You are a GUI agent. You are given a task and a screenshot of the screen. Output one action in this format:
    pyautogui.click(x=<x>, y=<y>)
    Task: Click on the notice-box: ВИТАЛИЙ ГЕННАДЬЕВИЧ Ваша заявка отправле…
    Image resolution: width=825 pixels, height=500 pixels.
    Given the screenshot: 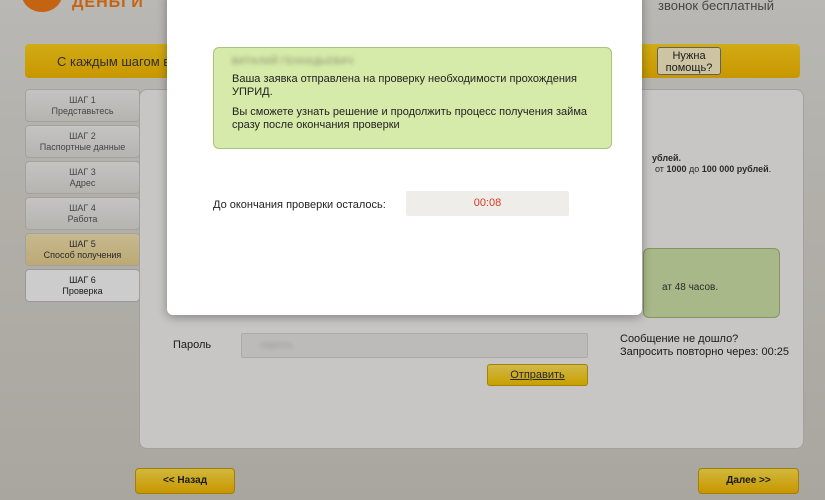 What is the action you would take?
    pyautogui.click(x=412, y=98)
    